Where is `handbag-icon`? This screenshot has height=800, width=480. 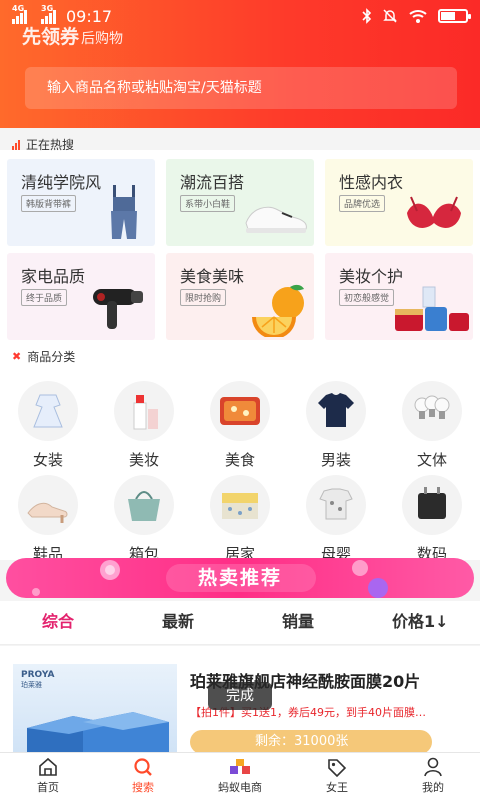
handbag-icon is located at coordinates (144, 506).